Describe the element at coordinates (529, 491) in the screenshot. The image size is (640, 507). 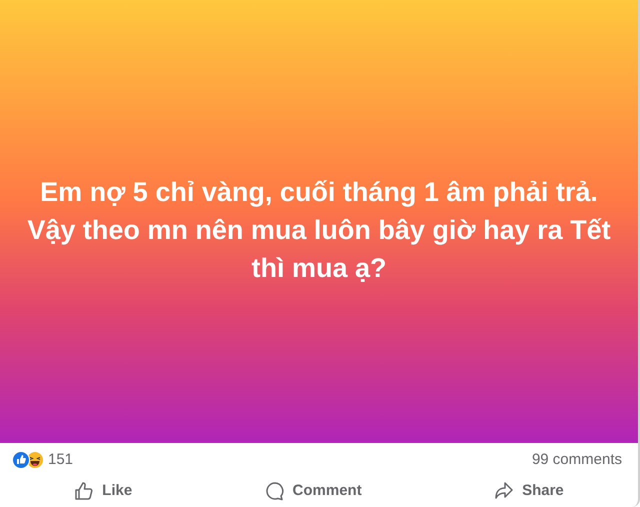
I see `share-button: Share` at that location.